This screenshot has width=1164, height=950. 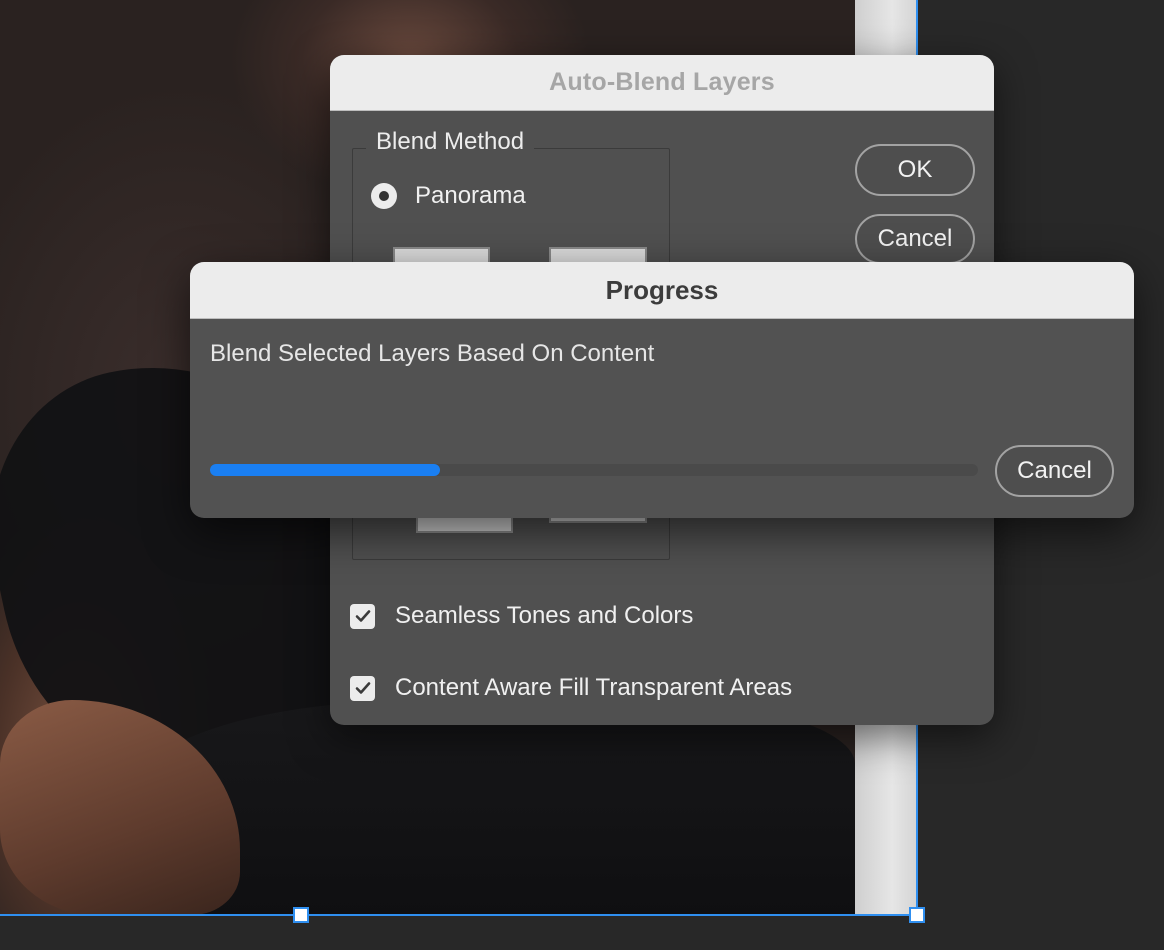 What do you see at coordinates (432, 353) in the screenshot?
I see `progress-message: Blend Selected Layers Based On Content` at bounding box center [432, 353].